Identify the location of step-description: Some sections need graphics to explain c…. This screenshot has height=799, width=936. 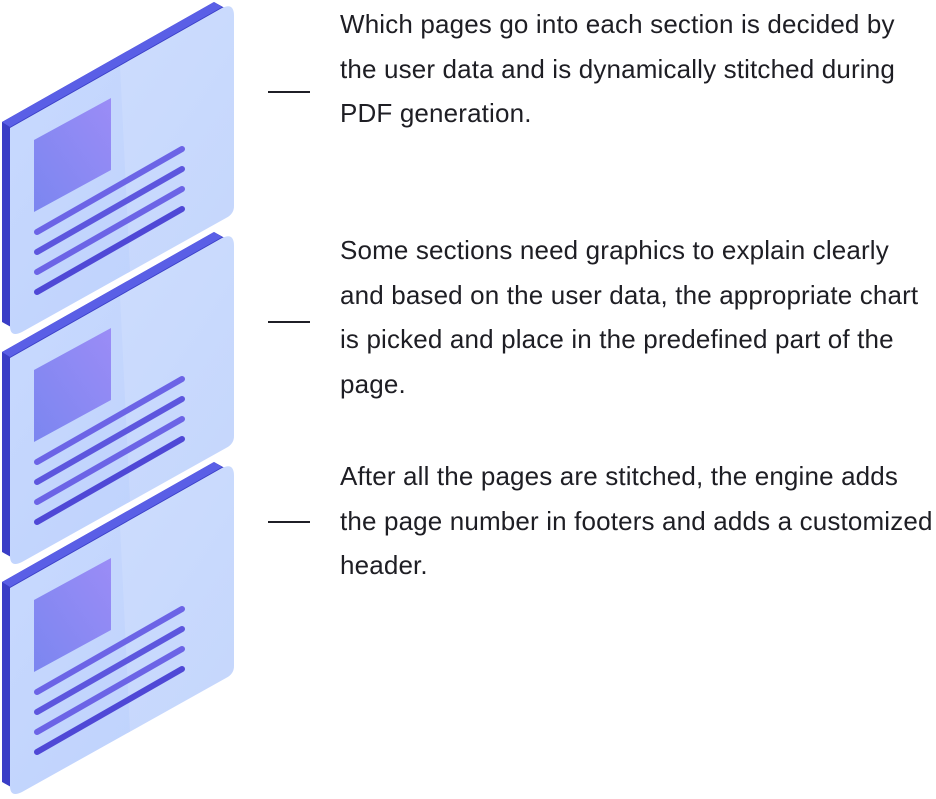
(629, 317).